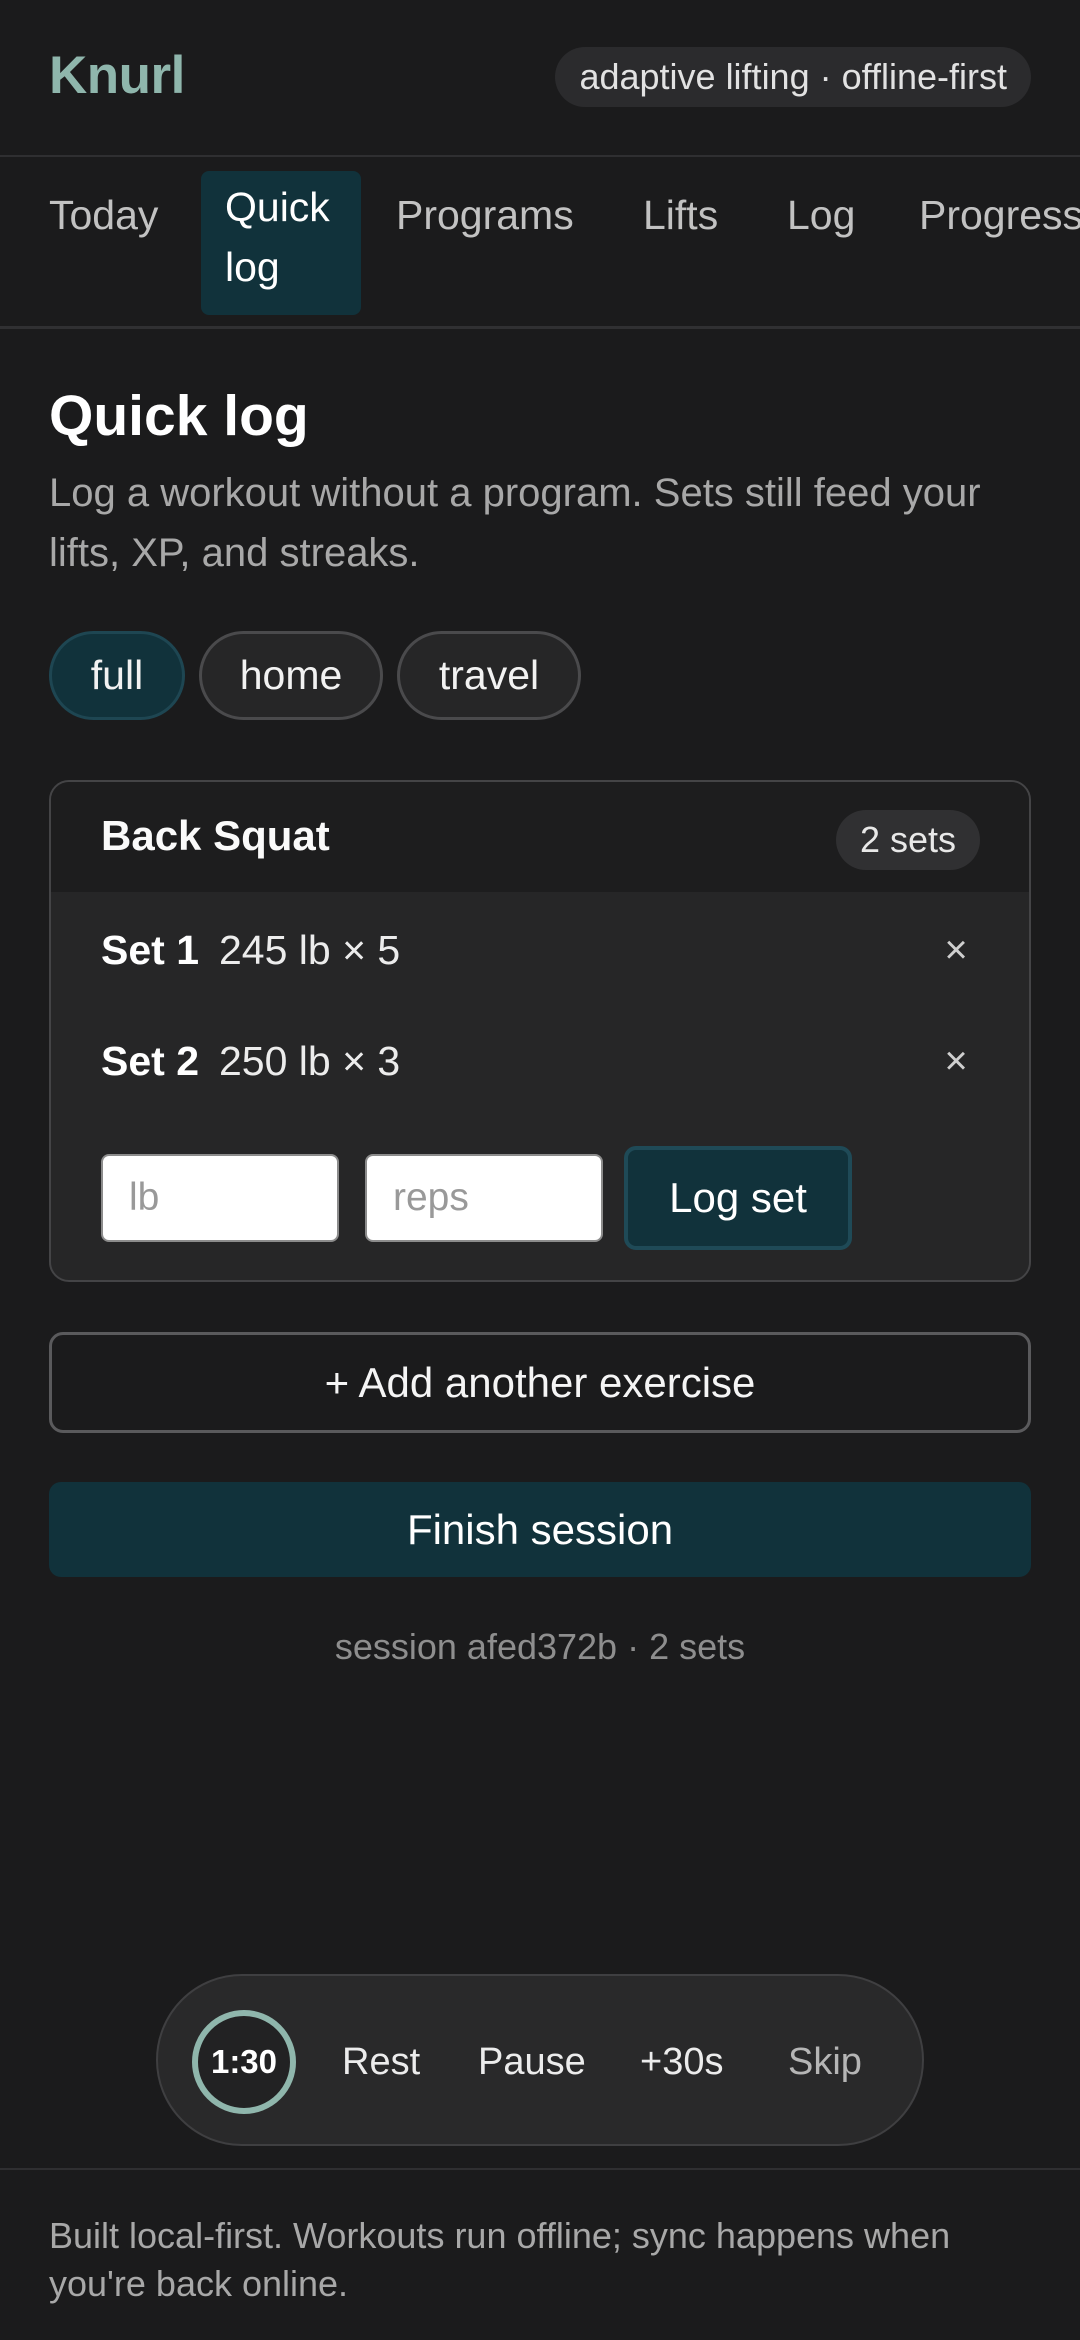 This screenshot has height=2340, width=1080. What do you see at coordinates (489, 675) in the screenshot?
I see `chip-travel: travel` at bounding box center [489, 675].